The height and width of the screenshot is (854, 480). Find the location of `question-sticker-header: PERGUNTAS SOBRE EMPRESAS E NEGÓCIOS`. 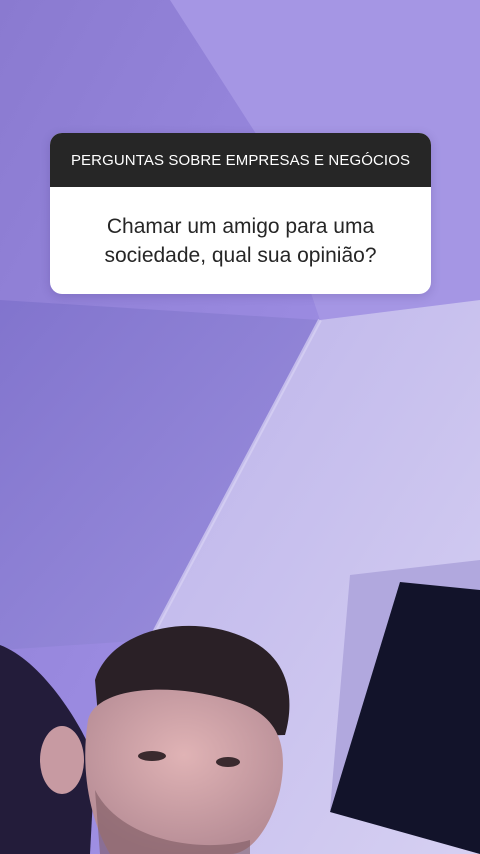

question-sticker-header: PERGUNTAS SOBRE EMPRESAS E NEGÓCIOS is located at coordinates (240, 160).